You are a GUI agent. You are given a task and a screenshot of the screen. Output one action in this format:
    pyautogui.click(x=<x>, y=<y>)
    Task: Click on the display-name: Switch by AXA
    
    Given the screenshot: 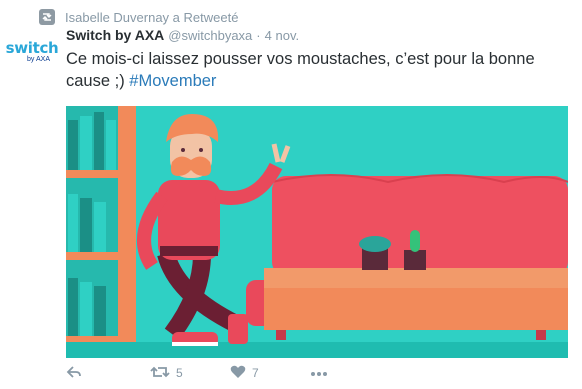 What is the action you would take?
    pyautogui.click(x=115, y=35)
    